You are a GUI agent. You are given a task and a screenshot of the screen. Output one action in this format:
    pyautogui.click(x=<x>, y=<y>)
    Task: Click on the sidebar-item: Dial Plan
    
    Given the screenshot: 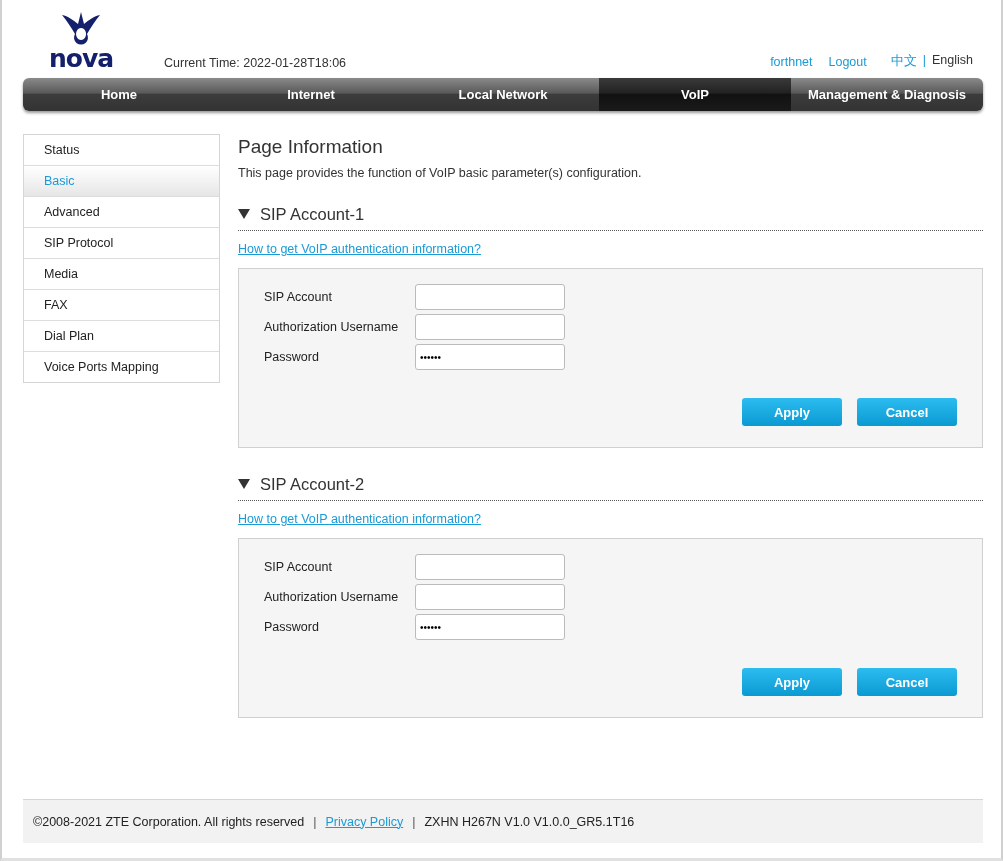 What is the action you would take?
    pyautogui.click(x=121, y=335)
    